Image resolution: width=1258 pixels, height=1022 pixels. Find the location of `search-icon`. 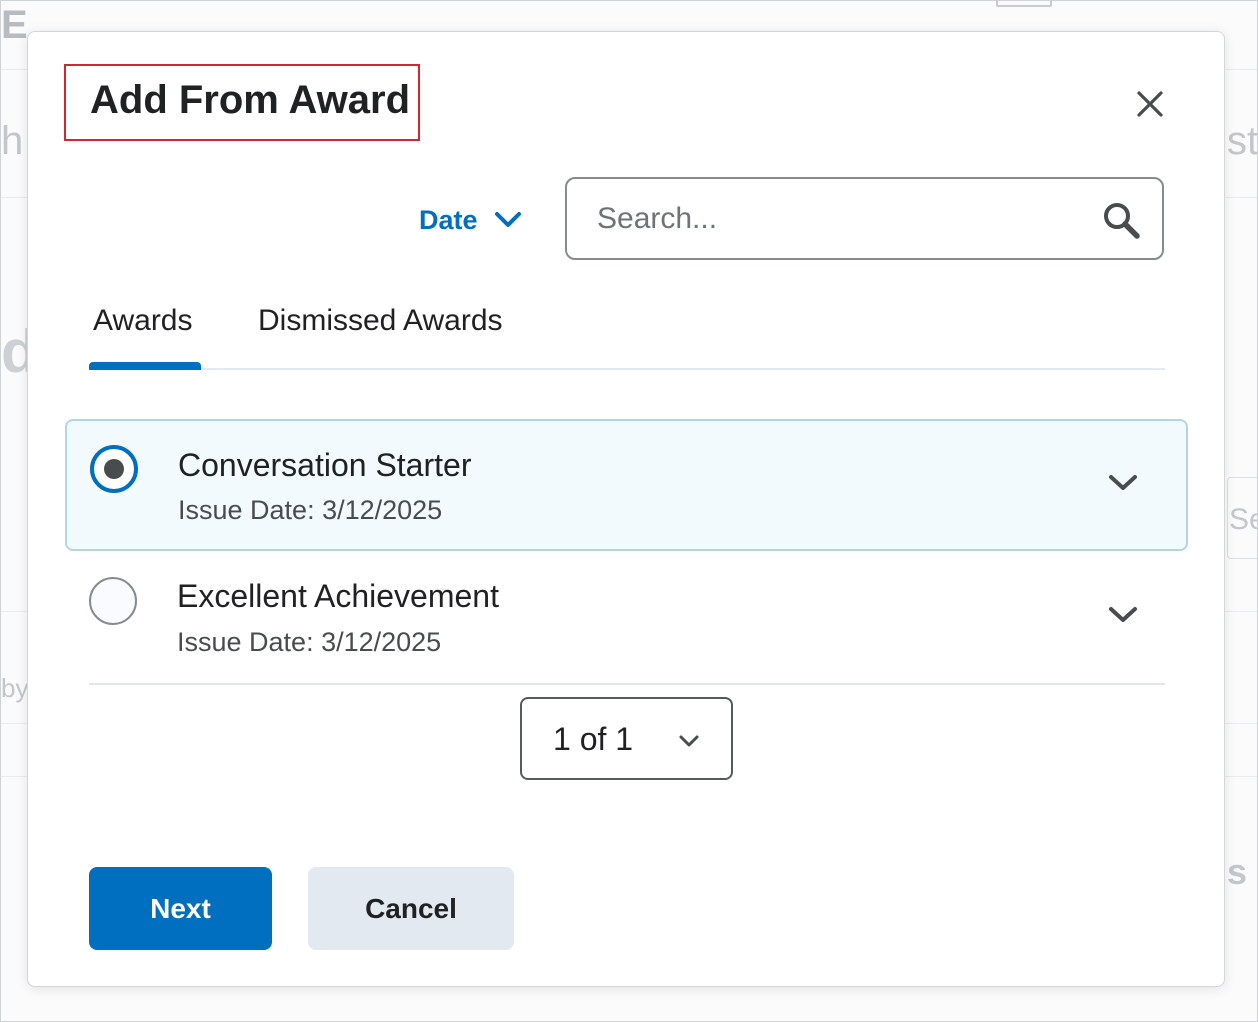

search-icon is located at coordinates (1122, 221).